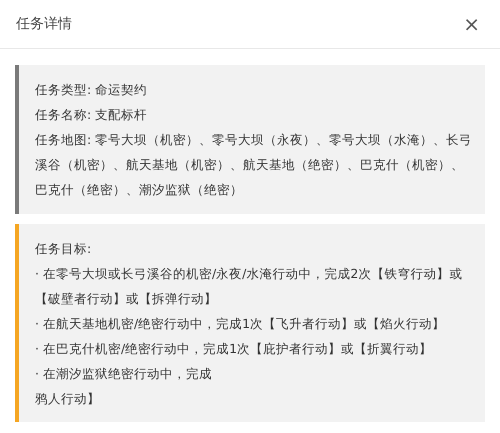 The image size is (500, 433). What do you see at coordinates (471, 24) in the screenshot?
I see `close-button: ×` at bounding box center [471, 24].